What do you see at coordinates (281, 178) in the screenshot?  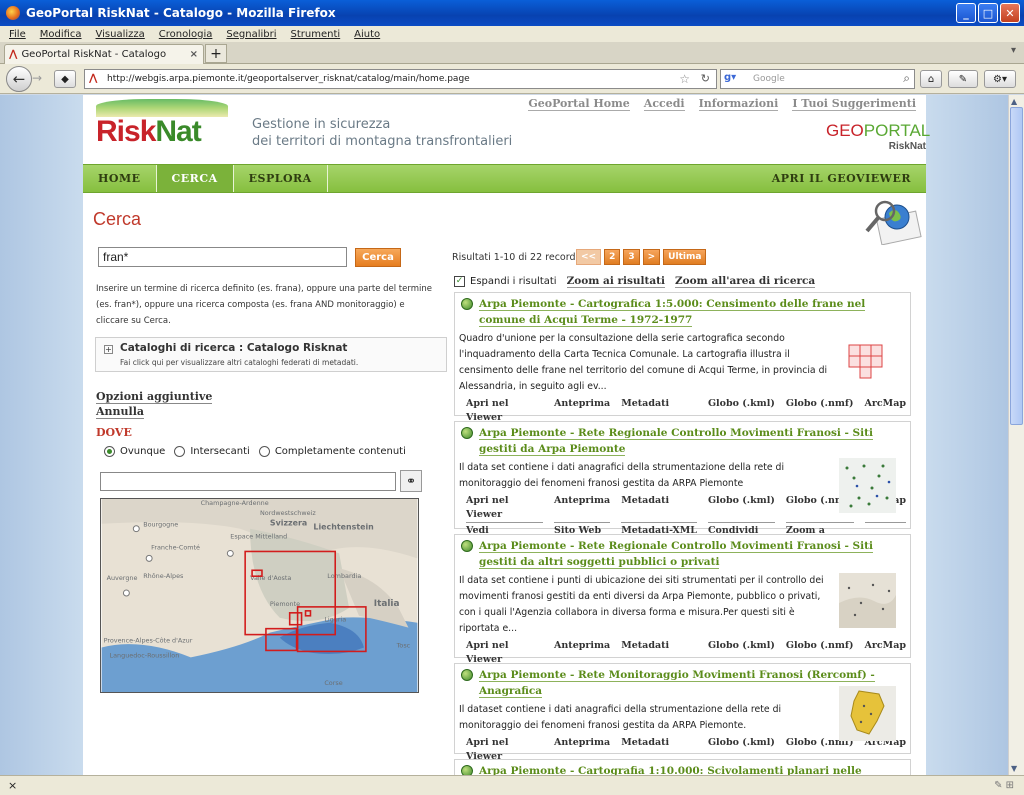 I see `nav-esplora: ESPLORA` at bounding box center [281, 178].